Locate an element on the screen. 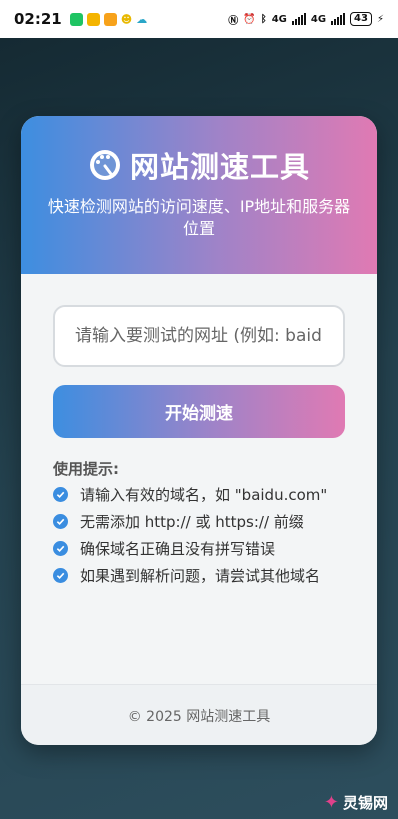 The width and height of the screenshot is (398, 819). app-icon is located at coordinates (110, 19).